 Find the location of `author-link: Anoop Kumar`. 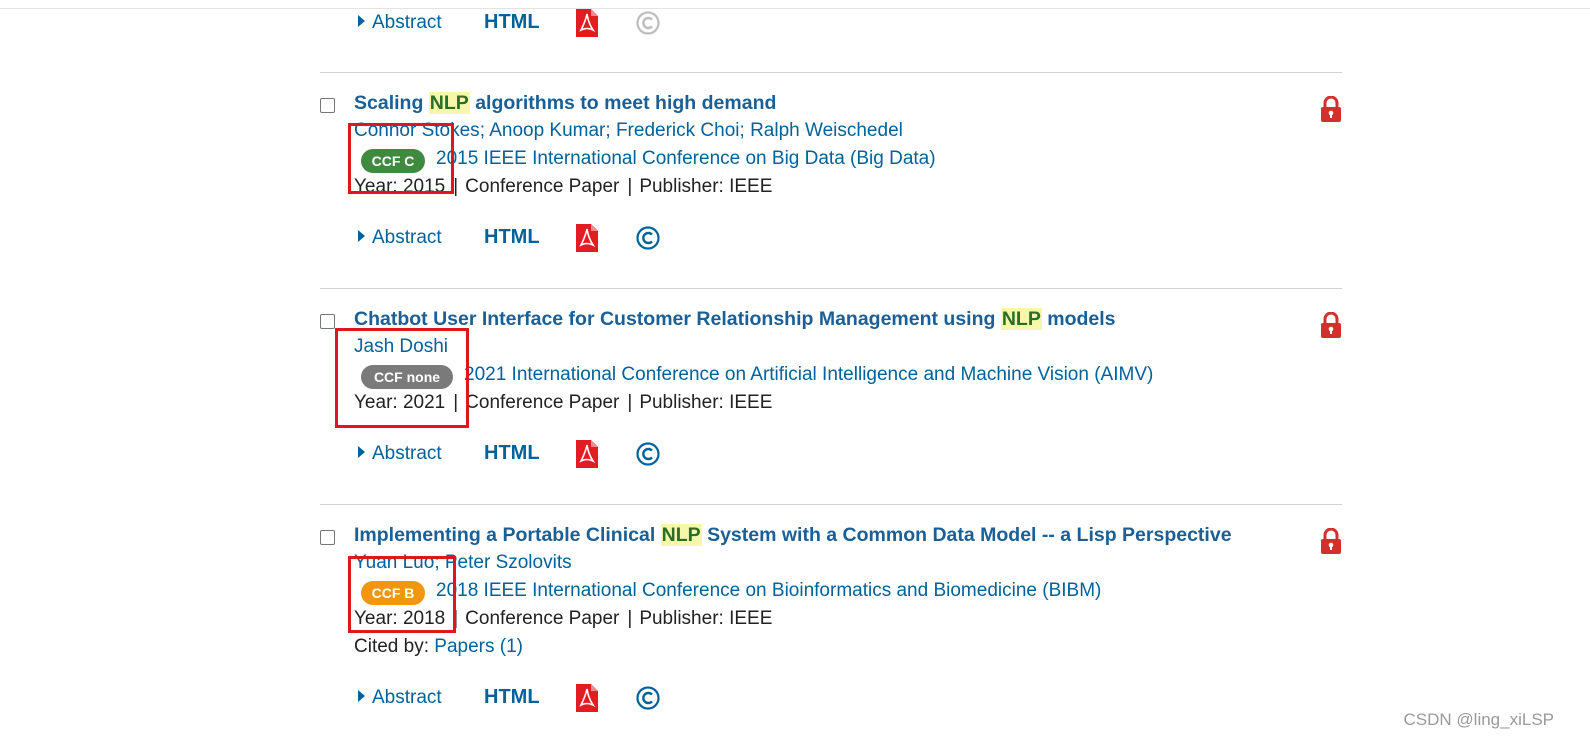

author-link: Anoop Kumar is located at coordinates (547, 130).